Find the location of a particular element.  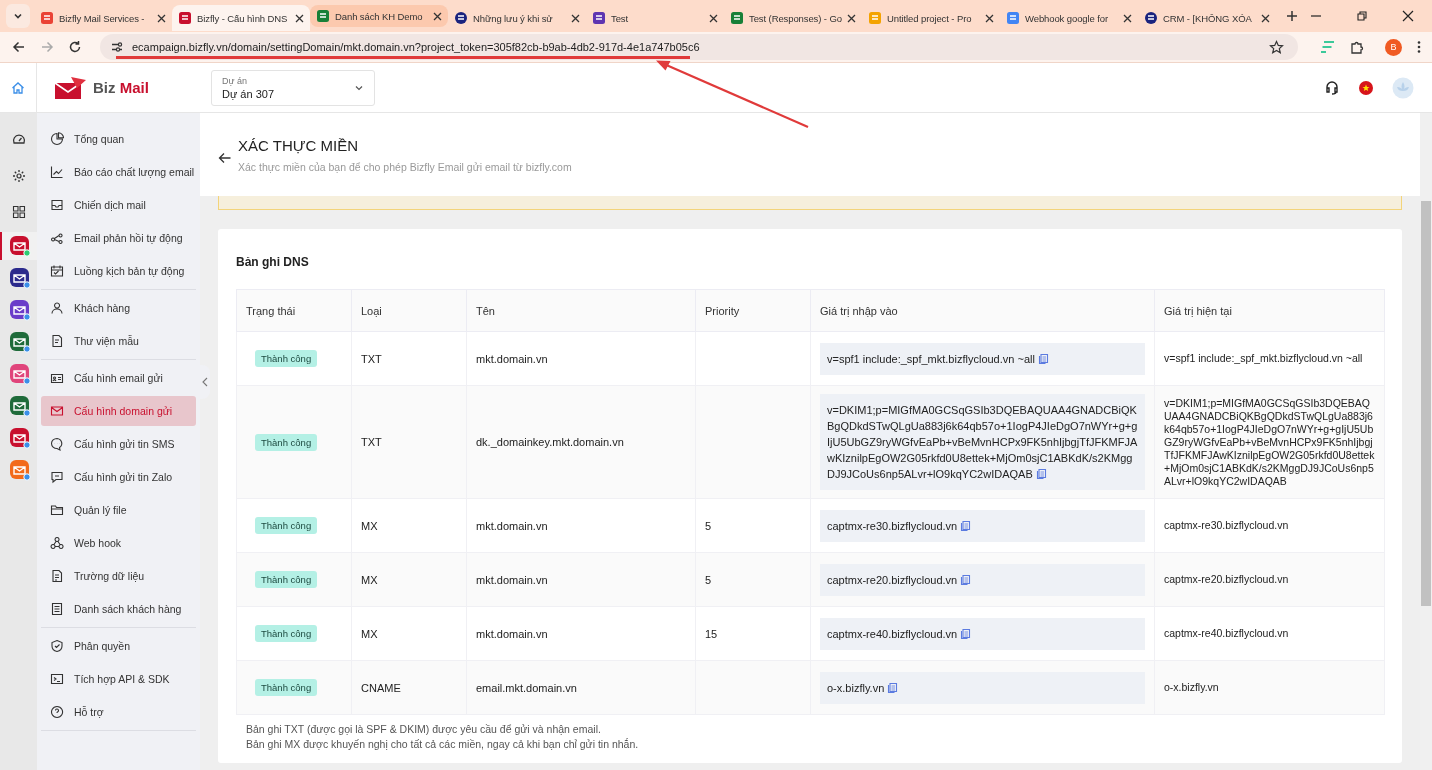

browser-tab: Danh sách KH Demo is located at coordinates (379, 16).